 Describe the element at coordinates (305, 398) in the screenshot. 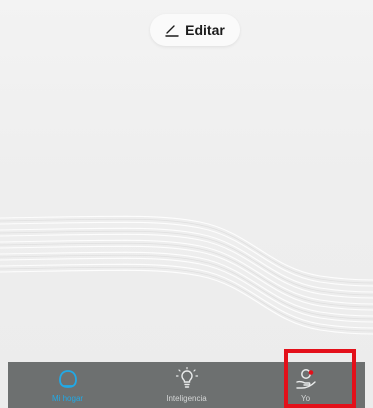

I see `tab-label-yo: Yo` at that location.